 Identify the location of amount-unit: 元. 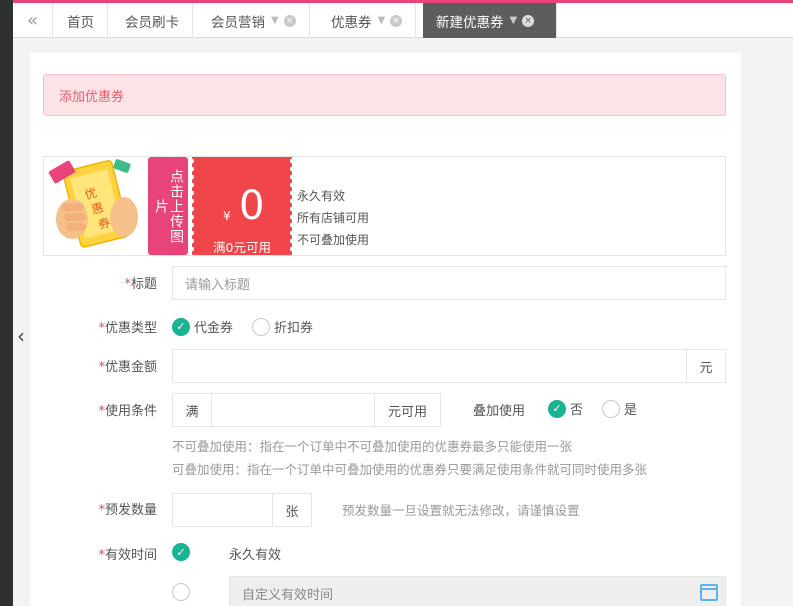
(706, 366).